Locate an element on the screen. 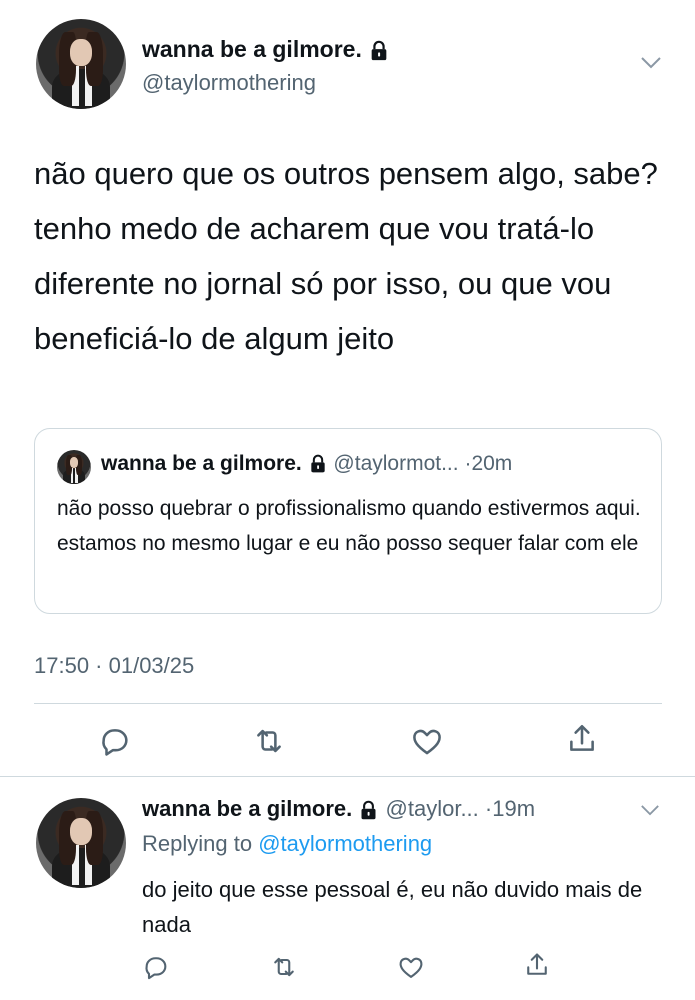 The height and width of the screenshot is (1000, 695). author-header: wanna be a gilmore. is located at coordinates (266, 49).